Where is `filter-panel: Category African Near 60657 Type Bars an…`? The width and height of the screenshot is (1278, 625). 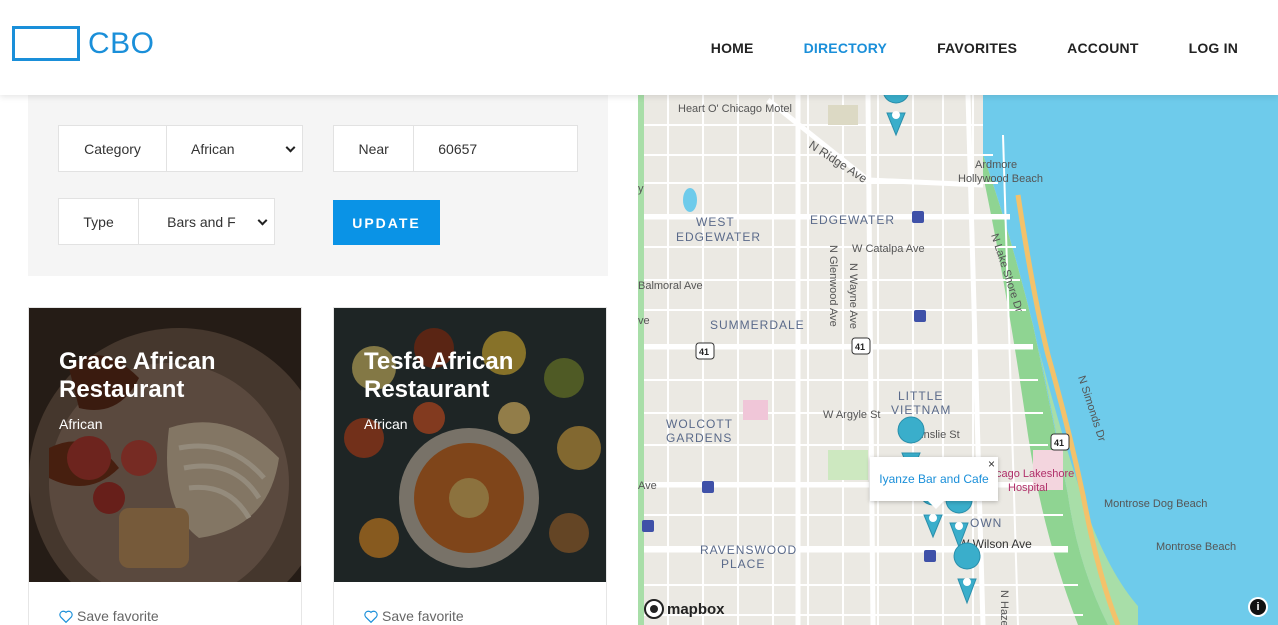 filter-panel: Category African Near 60657 Type Bars an… is located at coordinates (318, 185).